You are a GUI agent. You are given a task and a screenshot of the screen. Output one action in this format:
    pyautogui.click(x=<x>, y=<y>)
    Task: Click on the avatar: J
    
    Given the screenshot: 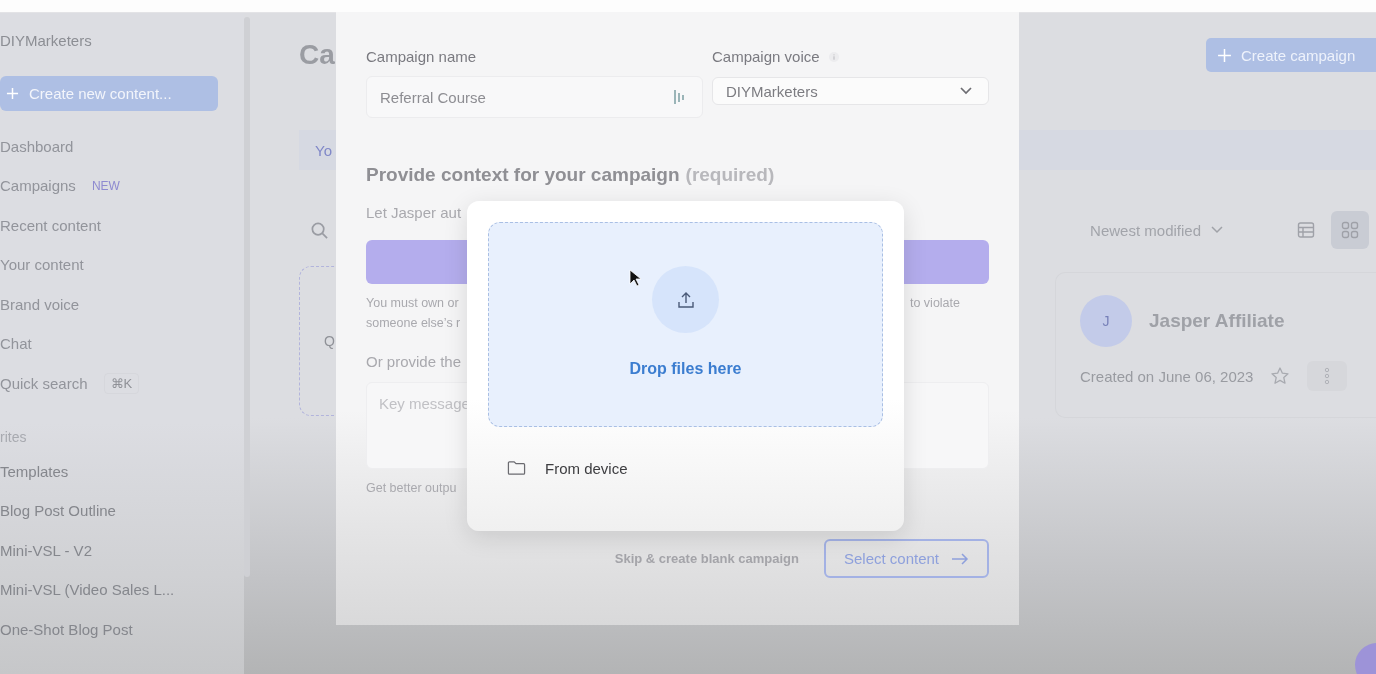 What is the action you would take?
    pyautogui.click(x=1106, y=321)
    